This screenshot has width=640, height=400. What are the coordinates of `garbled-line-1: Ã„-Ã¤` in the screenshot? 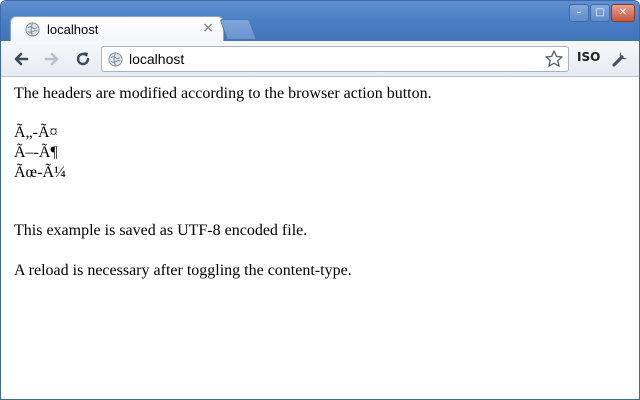 It's located at (36, 132).